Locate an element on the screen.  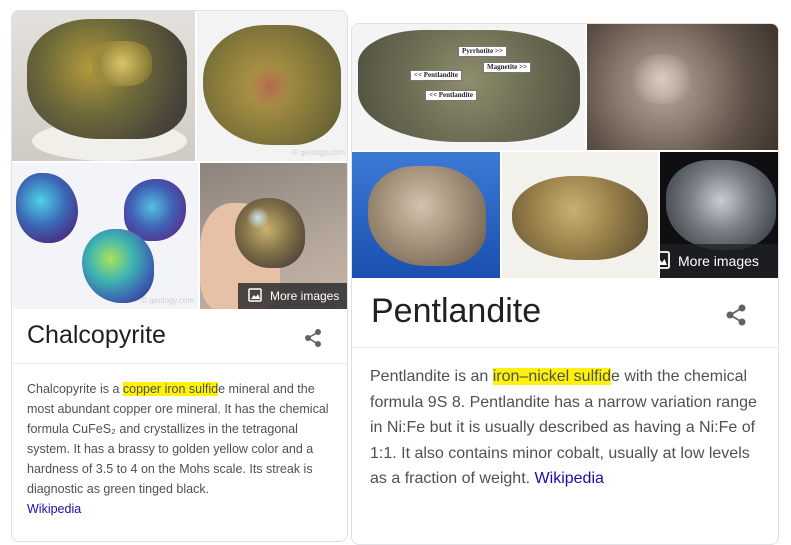
chalcopyrite-image-4: More images is located at coordinates (273, 236).